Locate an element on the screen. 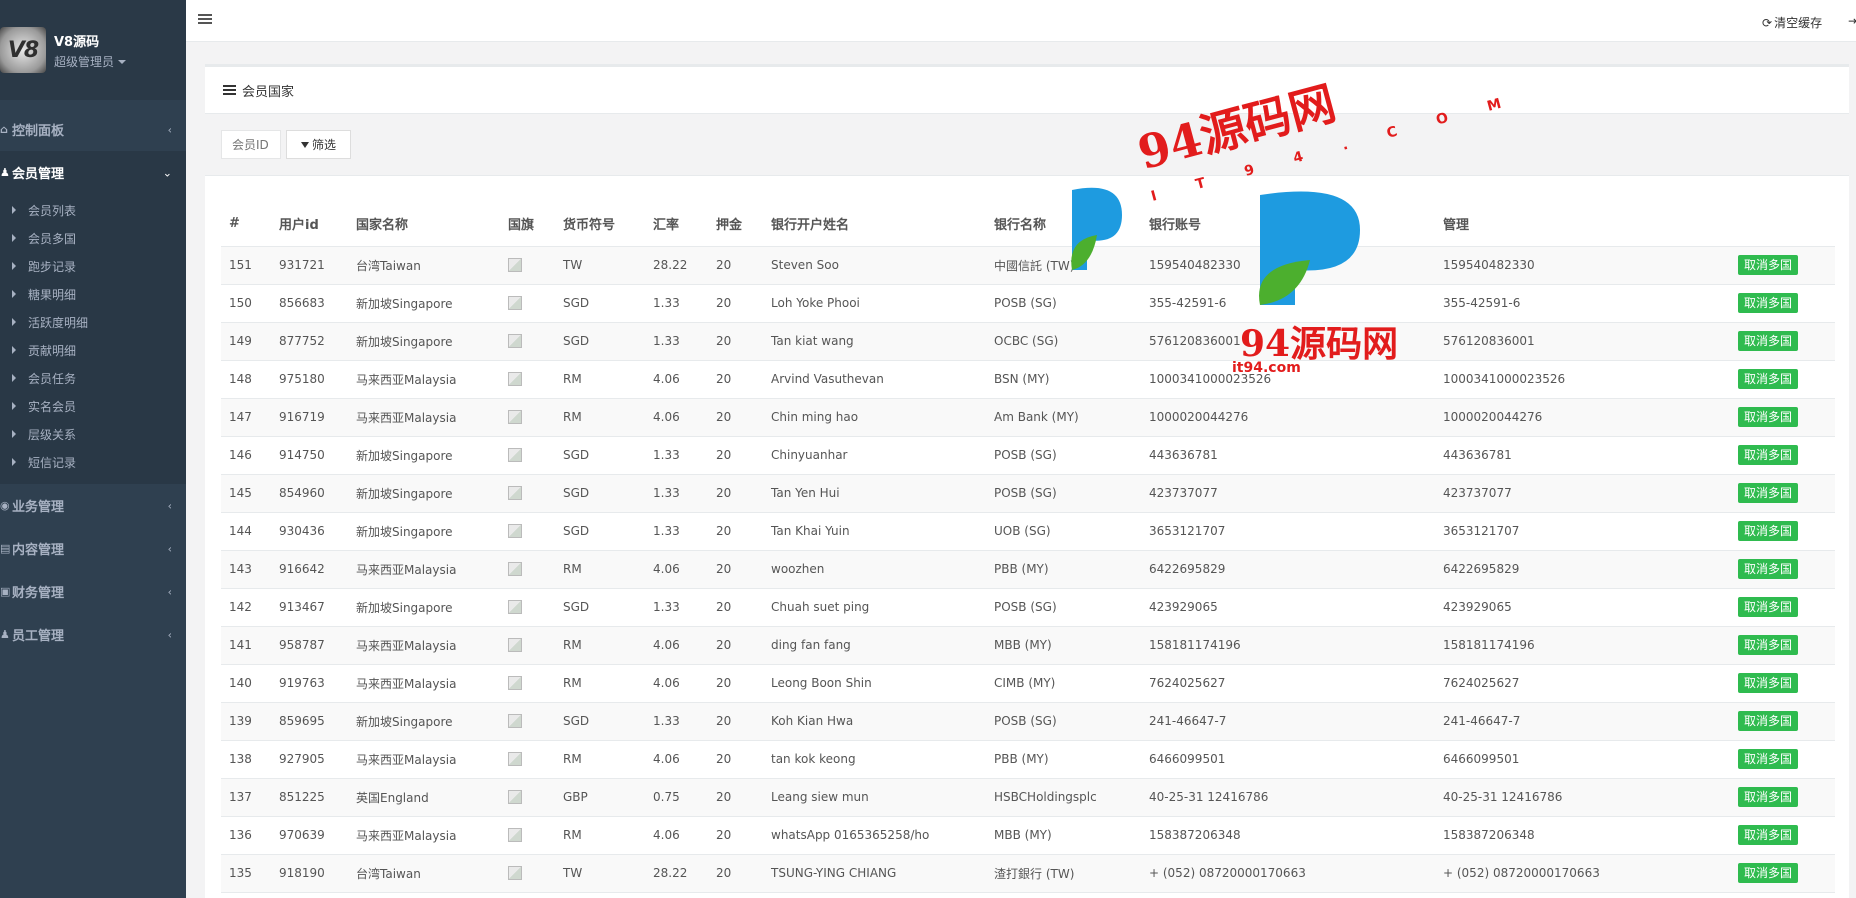  sidebar-item-members: ♟ 会员管理 ⌄ is located at coordinates (93, 172).